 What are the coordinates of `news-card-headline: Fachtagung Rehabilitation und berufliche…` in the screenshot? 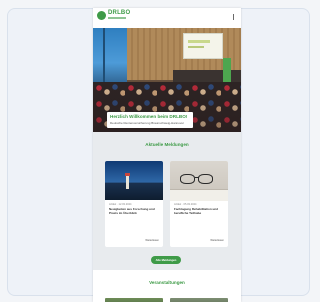 It's located at (199, 211).